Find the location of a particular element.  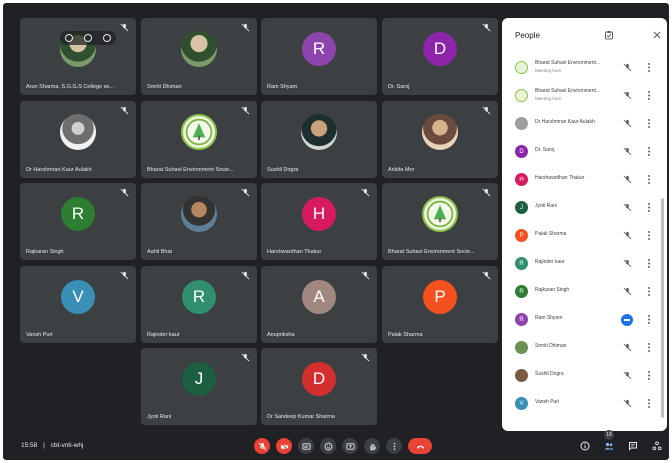

participant-tile: Sushil Dogra is located at coordinates (319, 139).